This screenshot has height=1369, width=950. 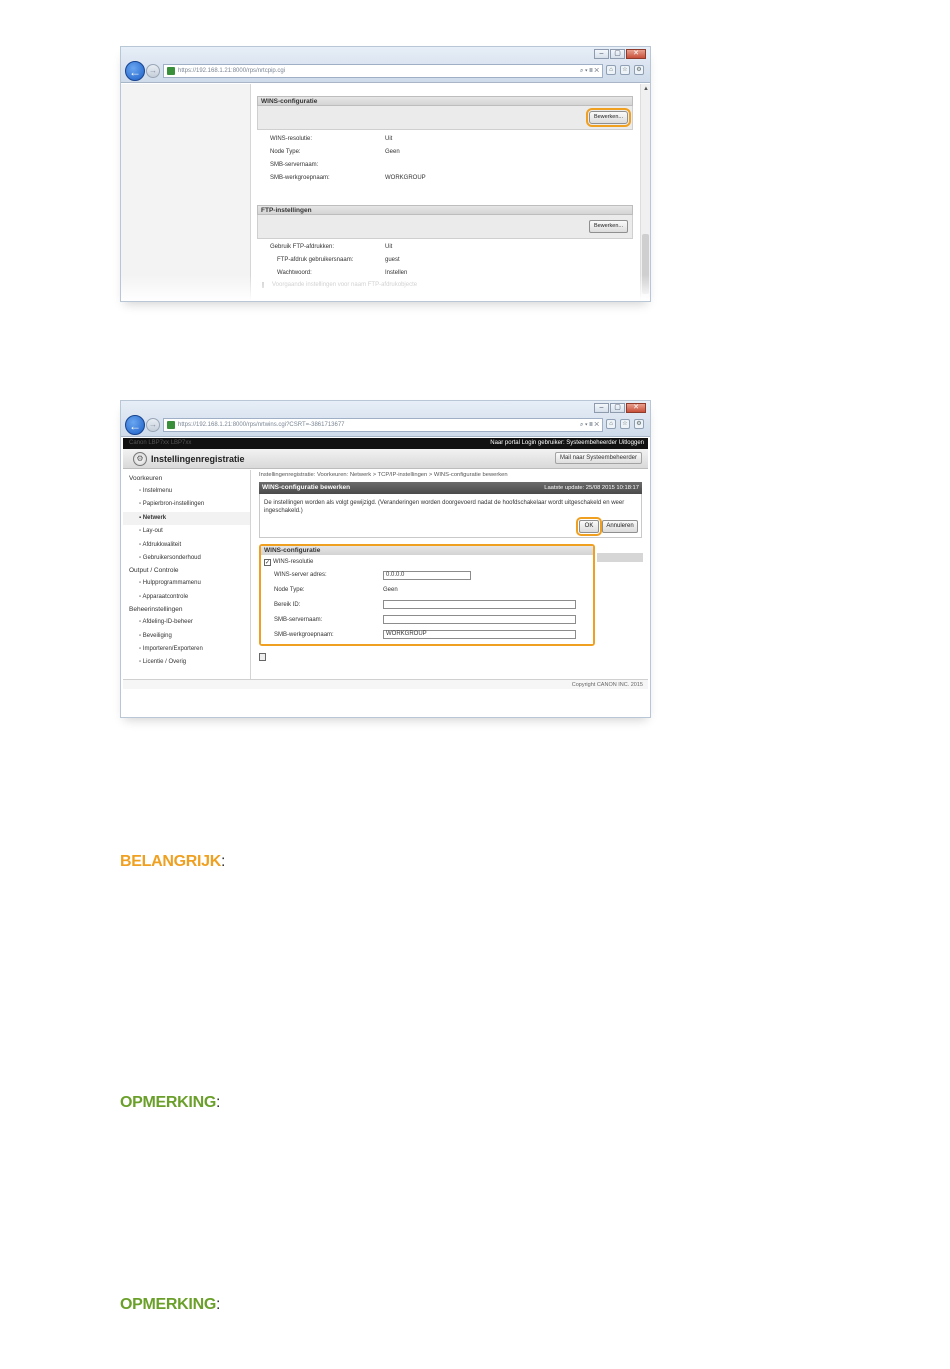 What do you see at coordinates (186, 531) in the screenshot?
I see `sidebar-item: ▫ Lay-out` at bounding box center [186, 531].